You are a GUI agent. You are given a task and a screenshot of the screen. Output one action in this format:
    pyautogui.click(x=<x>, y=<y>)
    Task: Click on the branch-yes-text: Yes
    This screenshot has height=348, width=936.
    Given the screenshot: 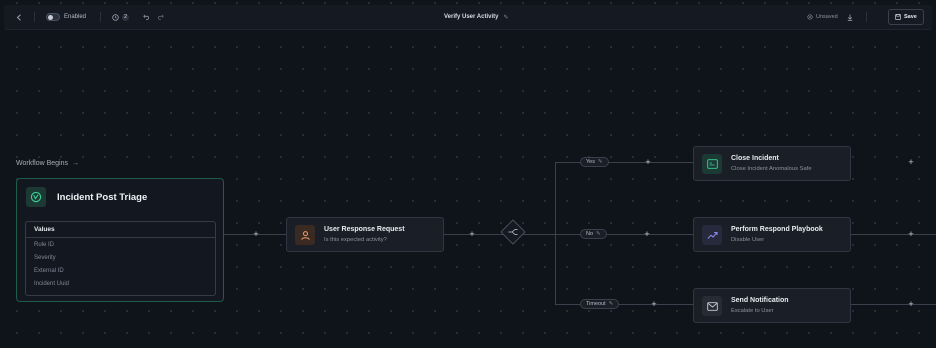 What is the action you would take?
    pyautogui.click(x=590, y=162)
    